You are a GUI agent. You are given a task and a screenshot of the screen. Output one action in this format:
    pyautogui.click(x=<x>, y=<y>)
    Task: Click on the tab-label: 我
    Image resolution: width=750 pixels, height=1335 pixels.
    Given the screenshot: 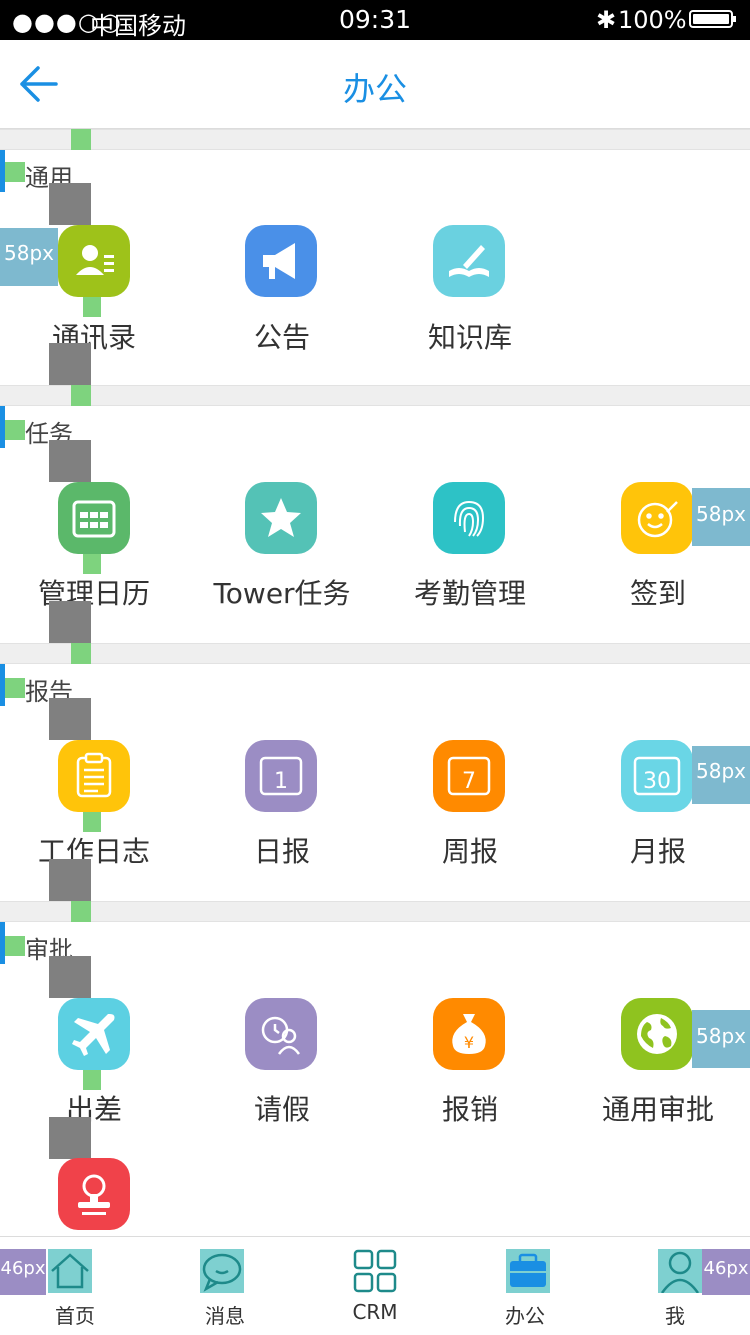 What is the action you would take?
    pyautogui.click(x=675, y=1316)
    